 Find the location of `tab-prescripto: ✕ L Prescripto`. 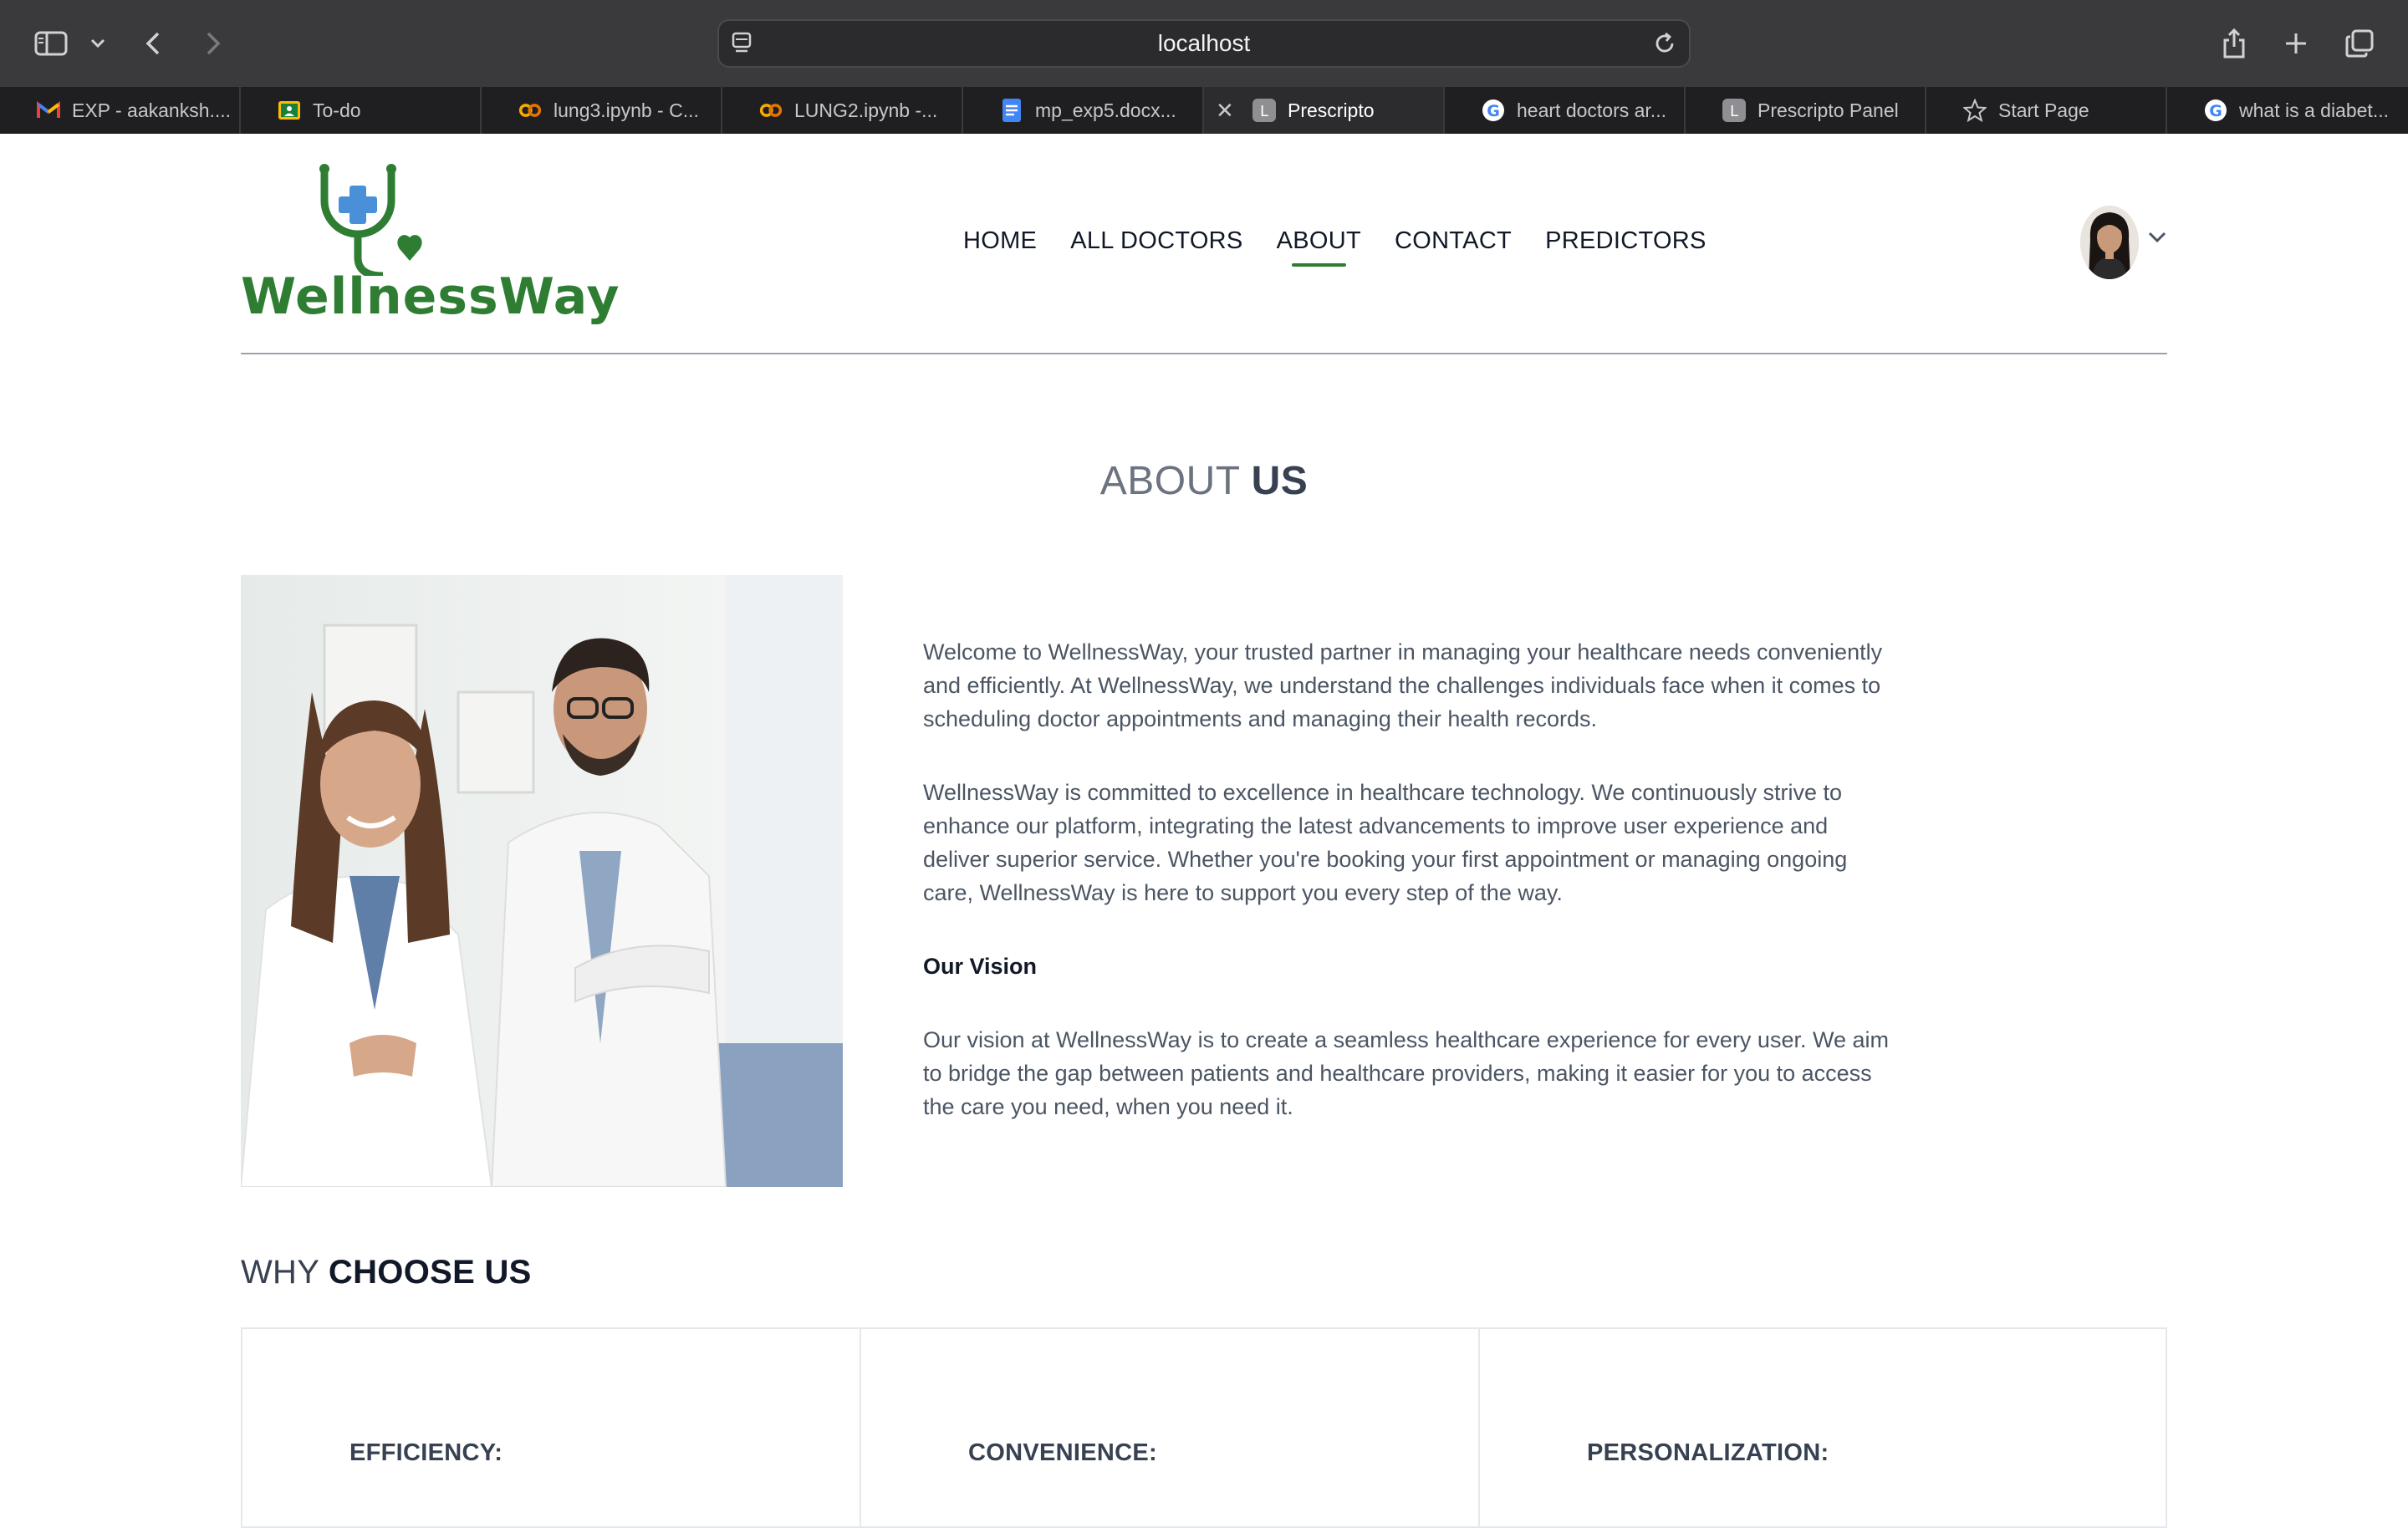

tab-prescripto: ✕ L Prescripto is located at coordinates (1324, 110).